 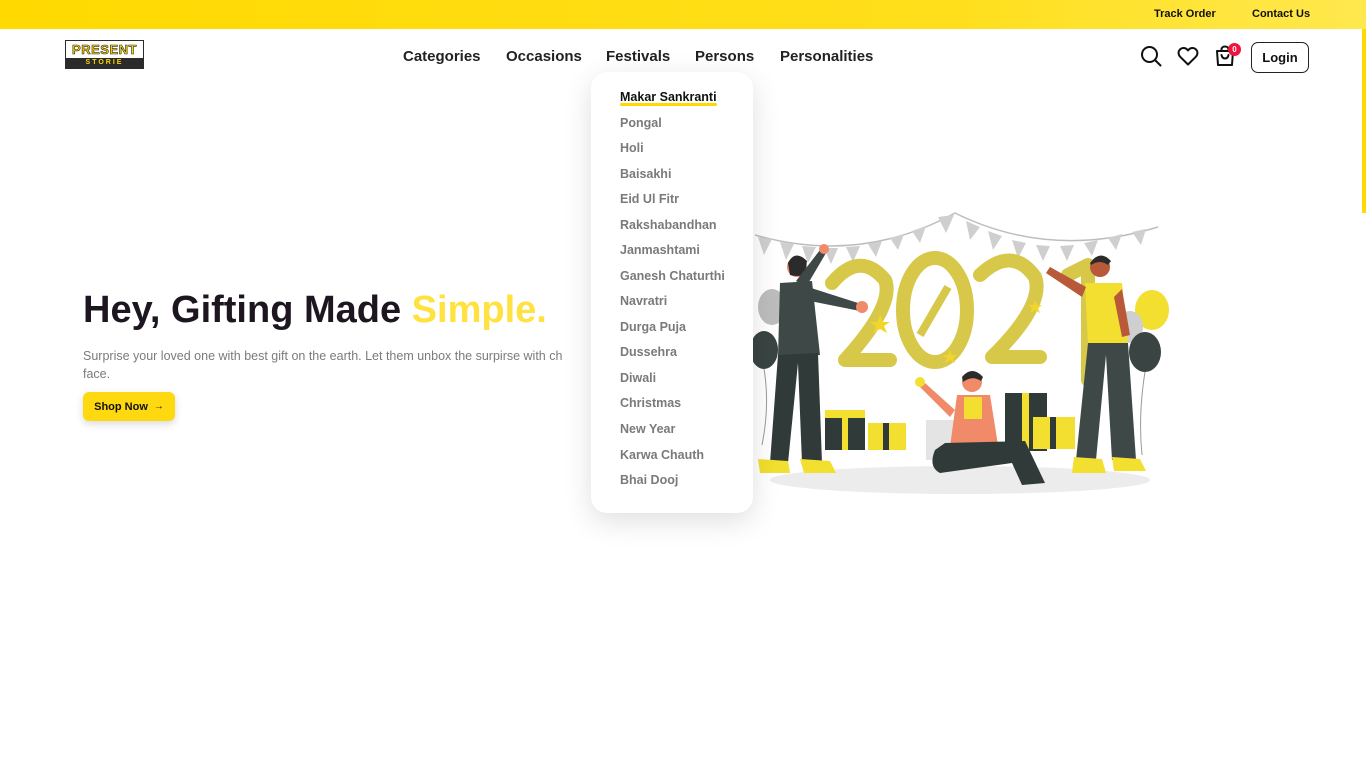 I want to click on festival-item-new-year: New Year, so click(x=647, y=429).